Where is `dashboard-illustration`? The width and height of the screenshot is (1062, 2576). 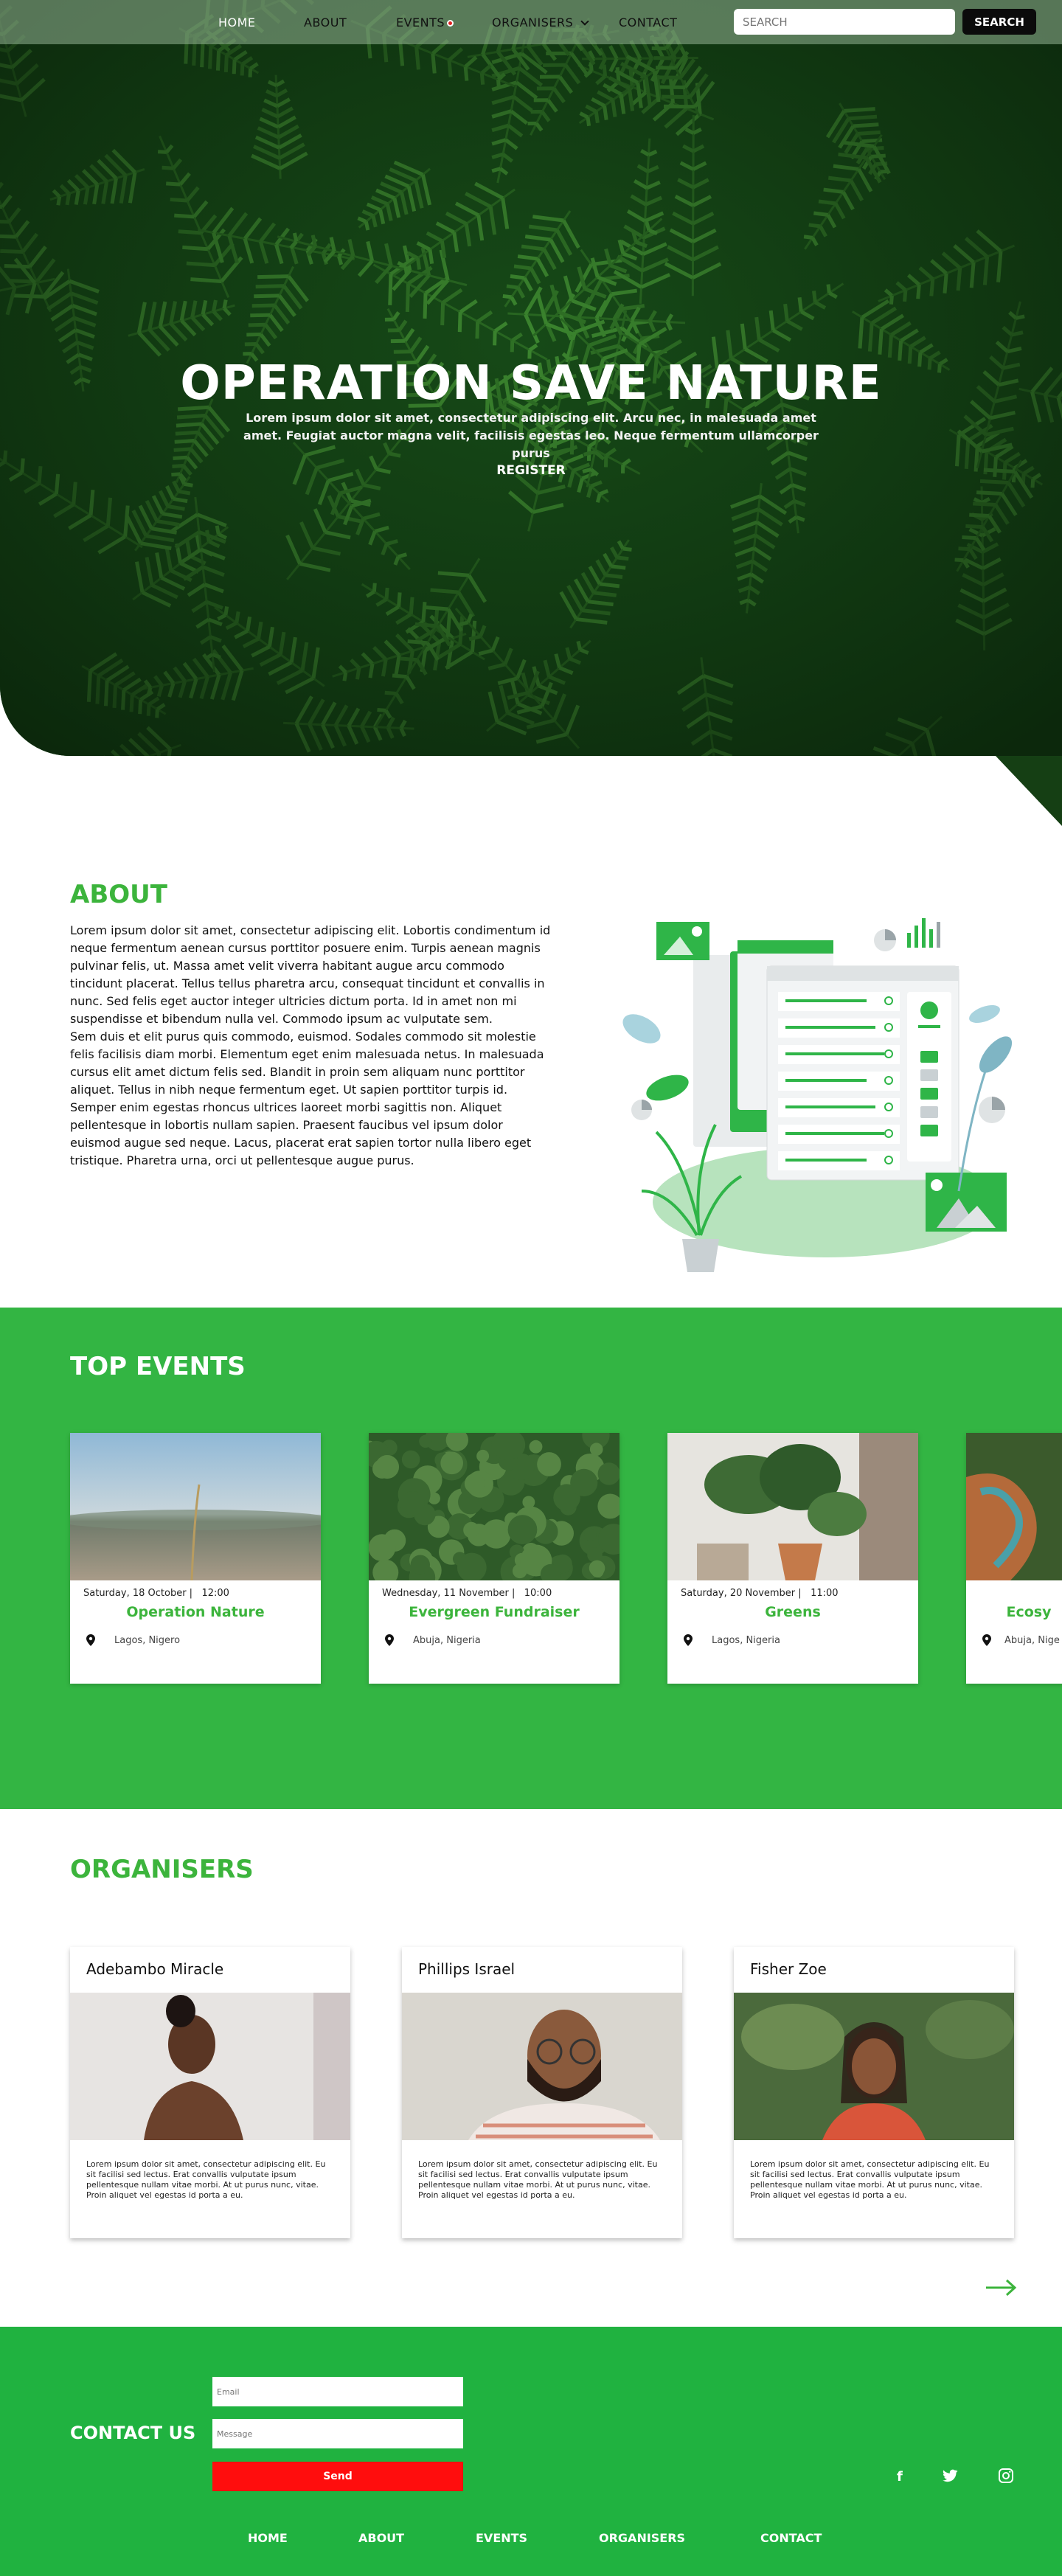
dashboard-illustration is located at coordinates (817, 1095).